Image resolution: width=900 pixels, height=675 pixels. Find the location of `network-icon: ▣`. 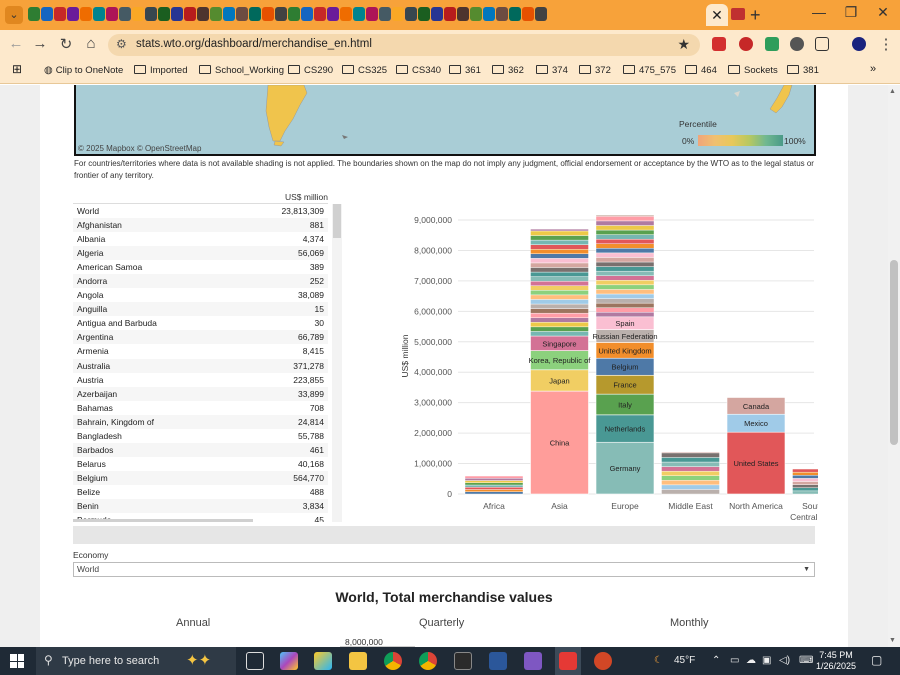

network-icon: ▣ is located at coordinates (766, 660).